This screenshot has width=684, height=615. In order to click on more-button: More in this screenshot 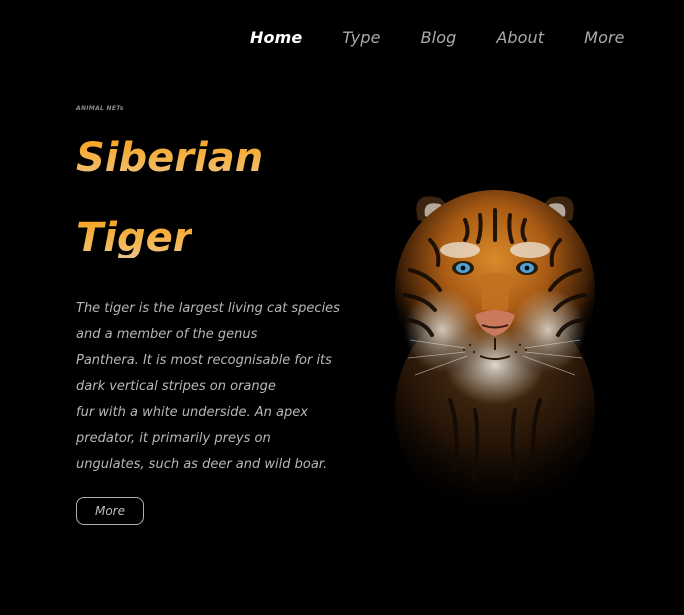, I will do `click(110, 511)`.